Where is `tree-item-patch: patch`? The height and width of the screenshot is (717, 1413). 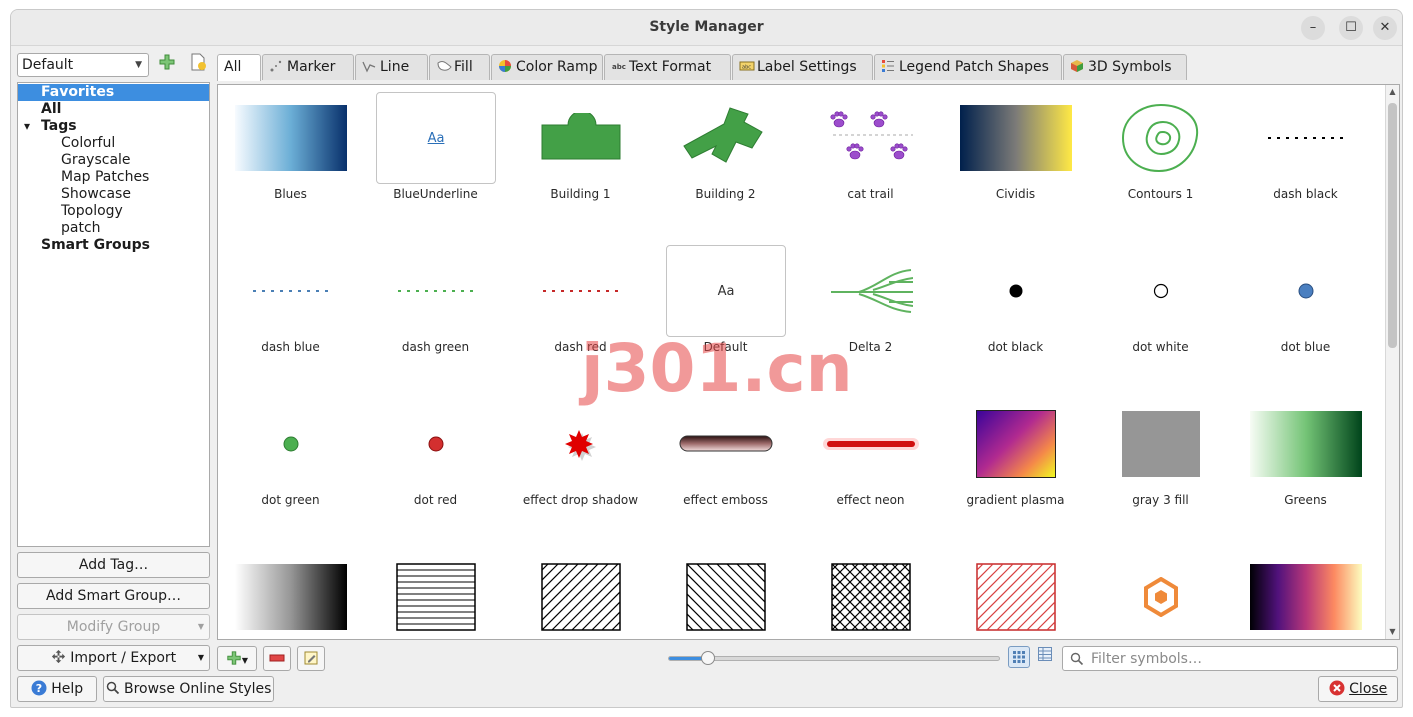
tree-item-patch: patch is located at coordinates (59, 228).